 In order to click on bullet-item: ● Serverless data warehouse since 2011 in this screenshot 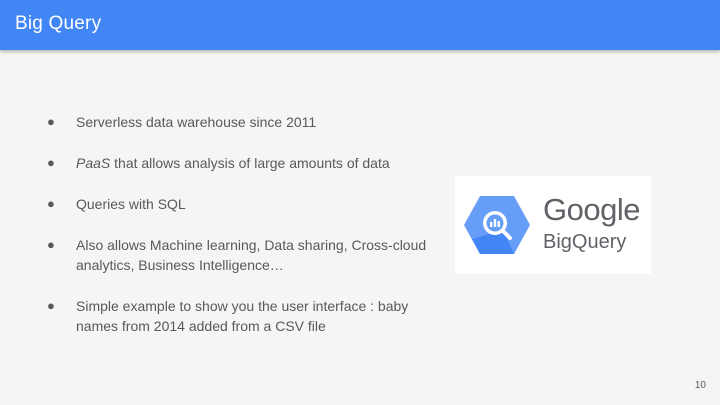, I will do `click(237, 122)`.